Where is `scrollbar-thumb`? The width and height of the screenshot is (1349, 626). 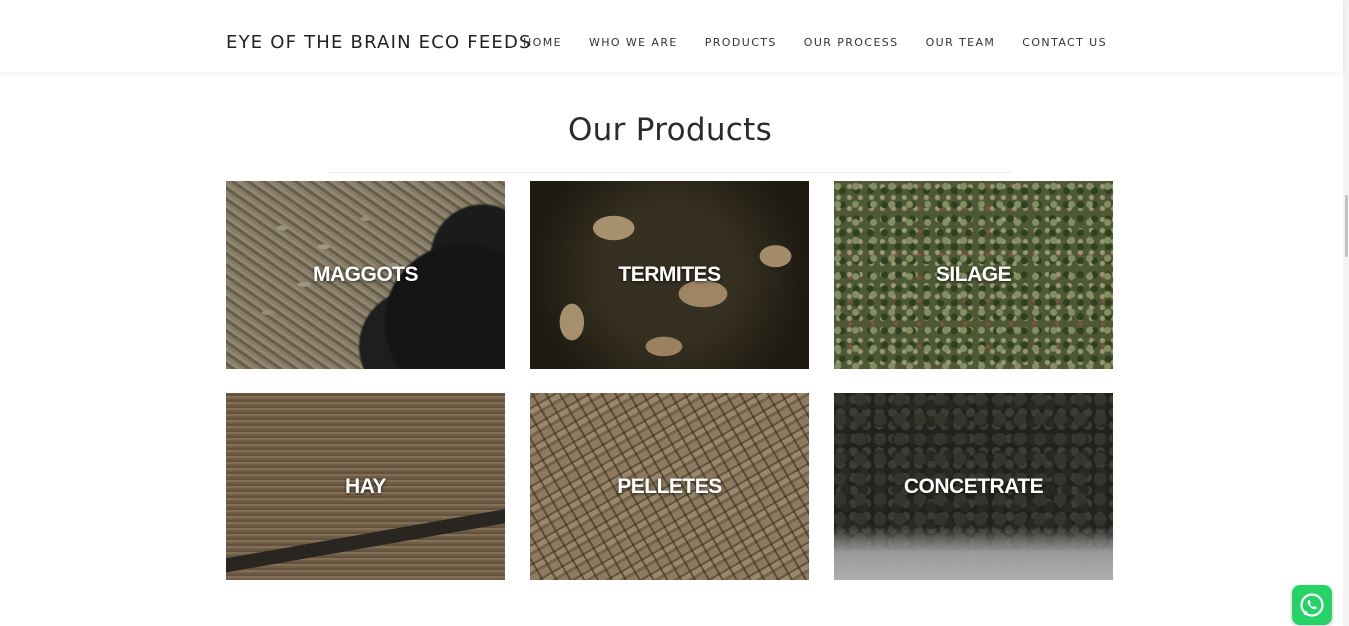
scrollbar-thumb is located at coordinates (1346, 226).